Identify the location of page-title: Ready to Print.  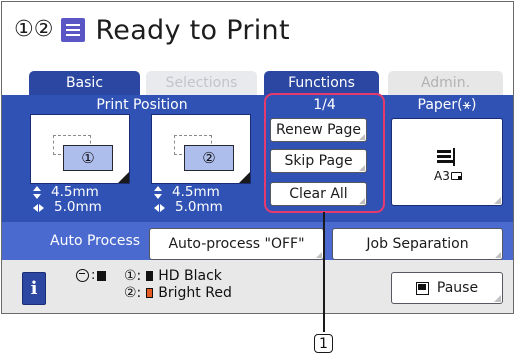
(192, 30).